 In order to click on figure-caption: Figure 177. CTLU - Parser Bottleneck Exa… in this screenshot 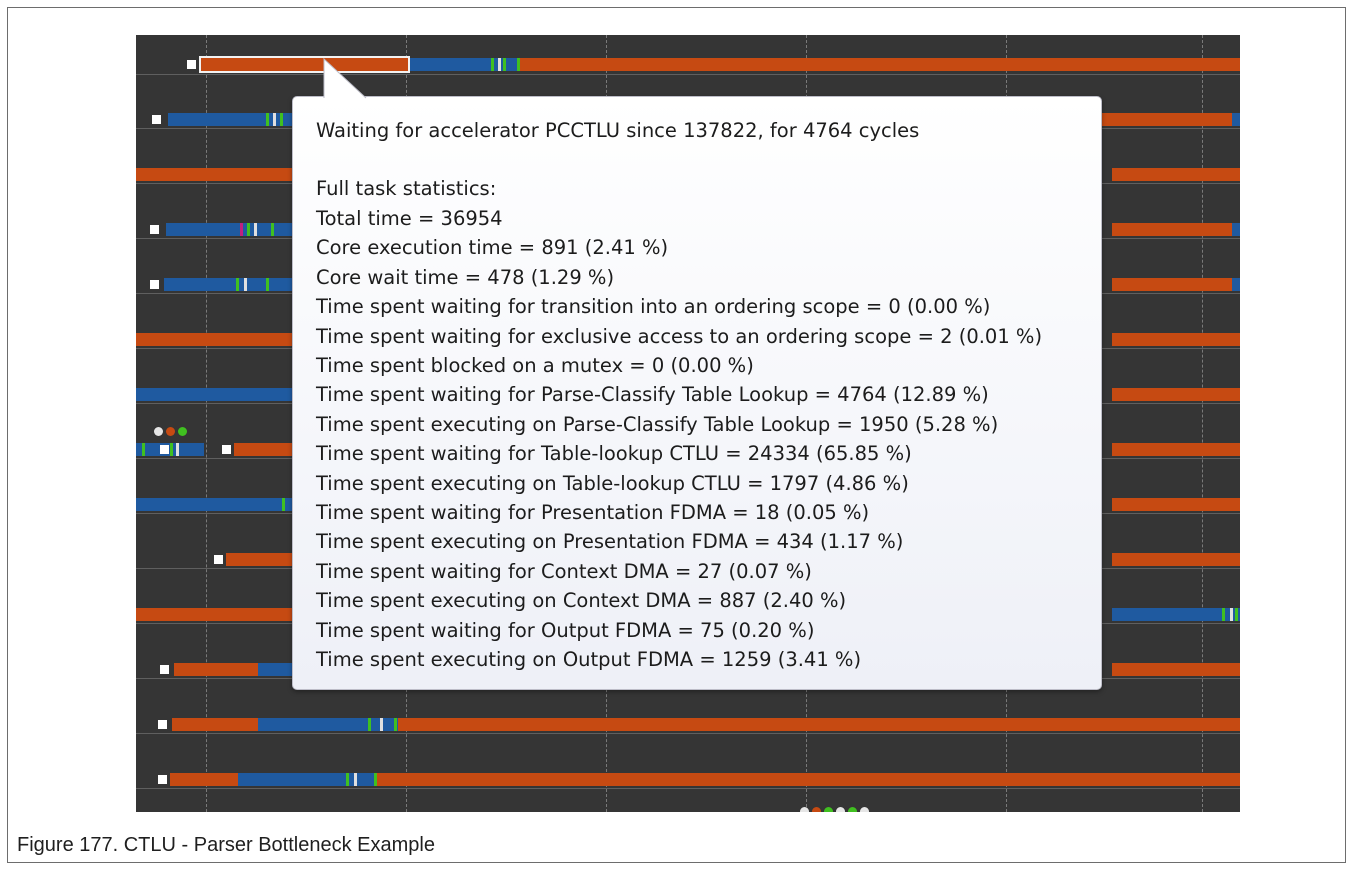, I will do `click(226, 845)`.